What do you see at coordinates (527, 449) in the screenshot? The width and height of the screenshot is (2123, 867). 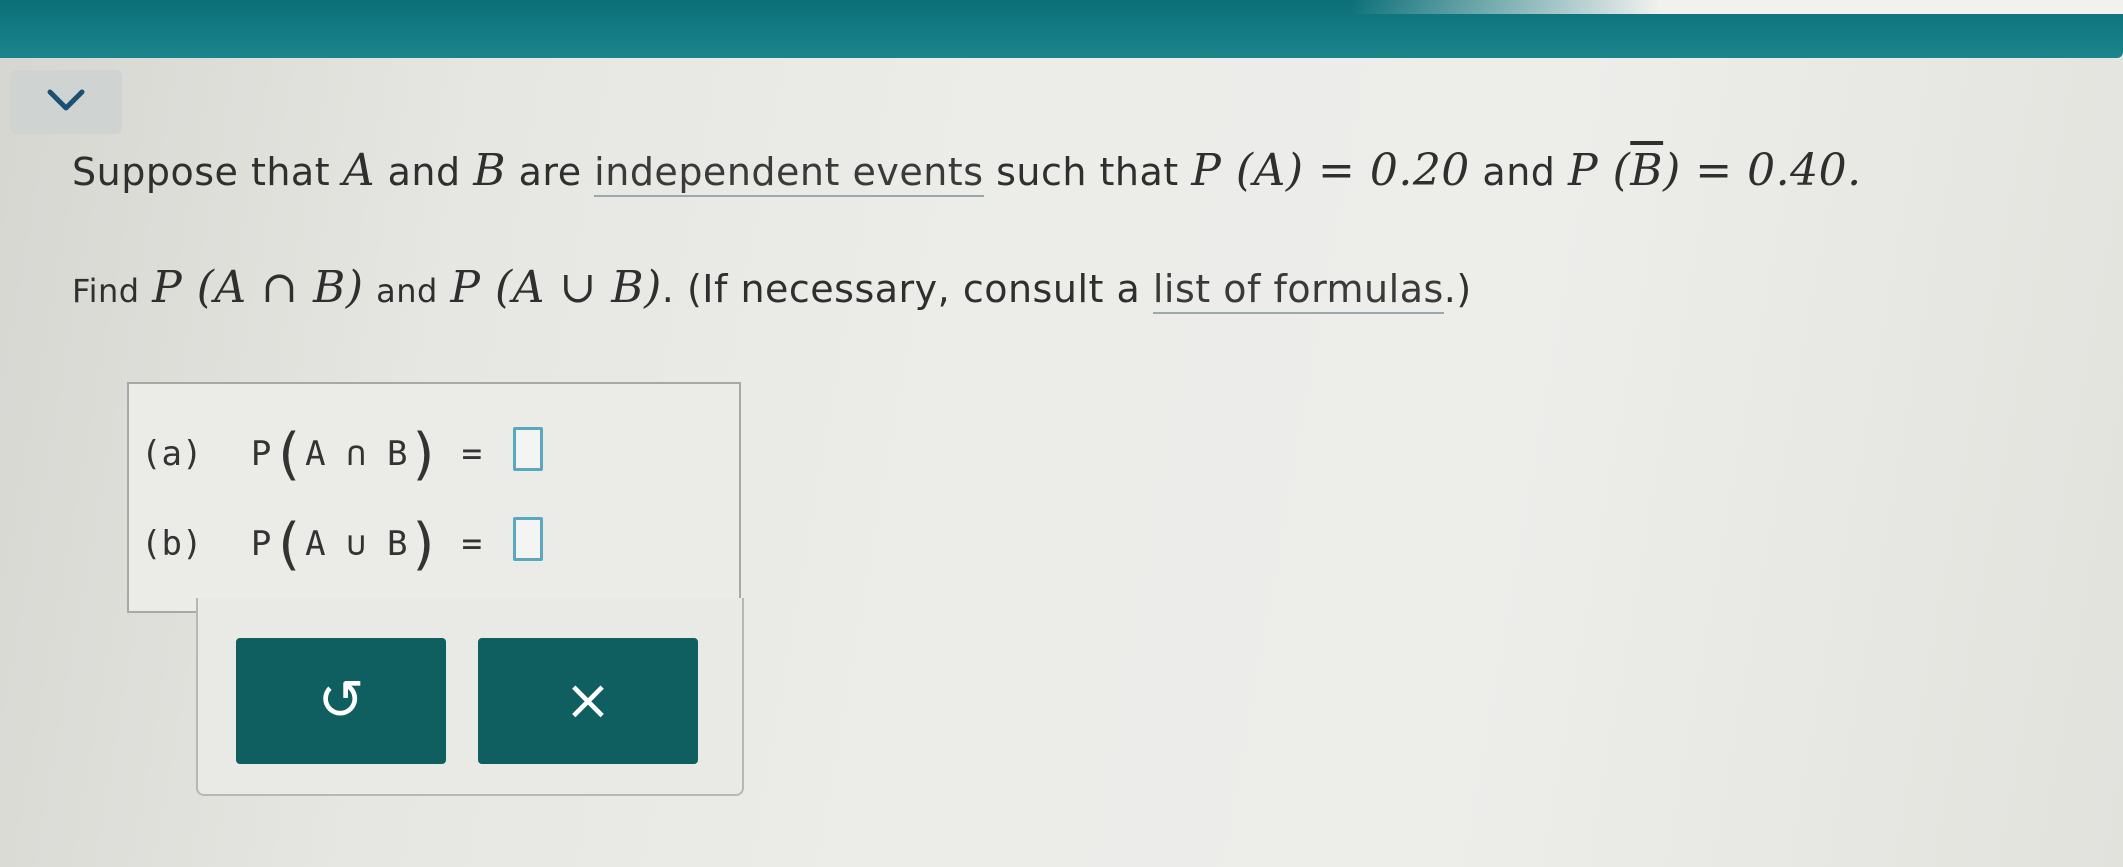 I see `answer-a-input` at bounding box center [527, 449].